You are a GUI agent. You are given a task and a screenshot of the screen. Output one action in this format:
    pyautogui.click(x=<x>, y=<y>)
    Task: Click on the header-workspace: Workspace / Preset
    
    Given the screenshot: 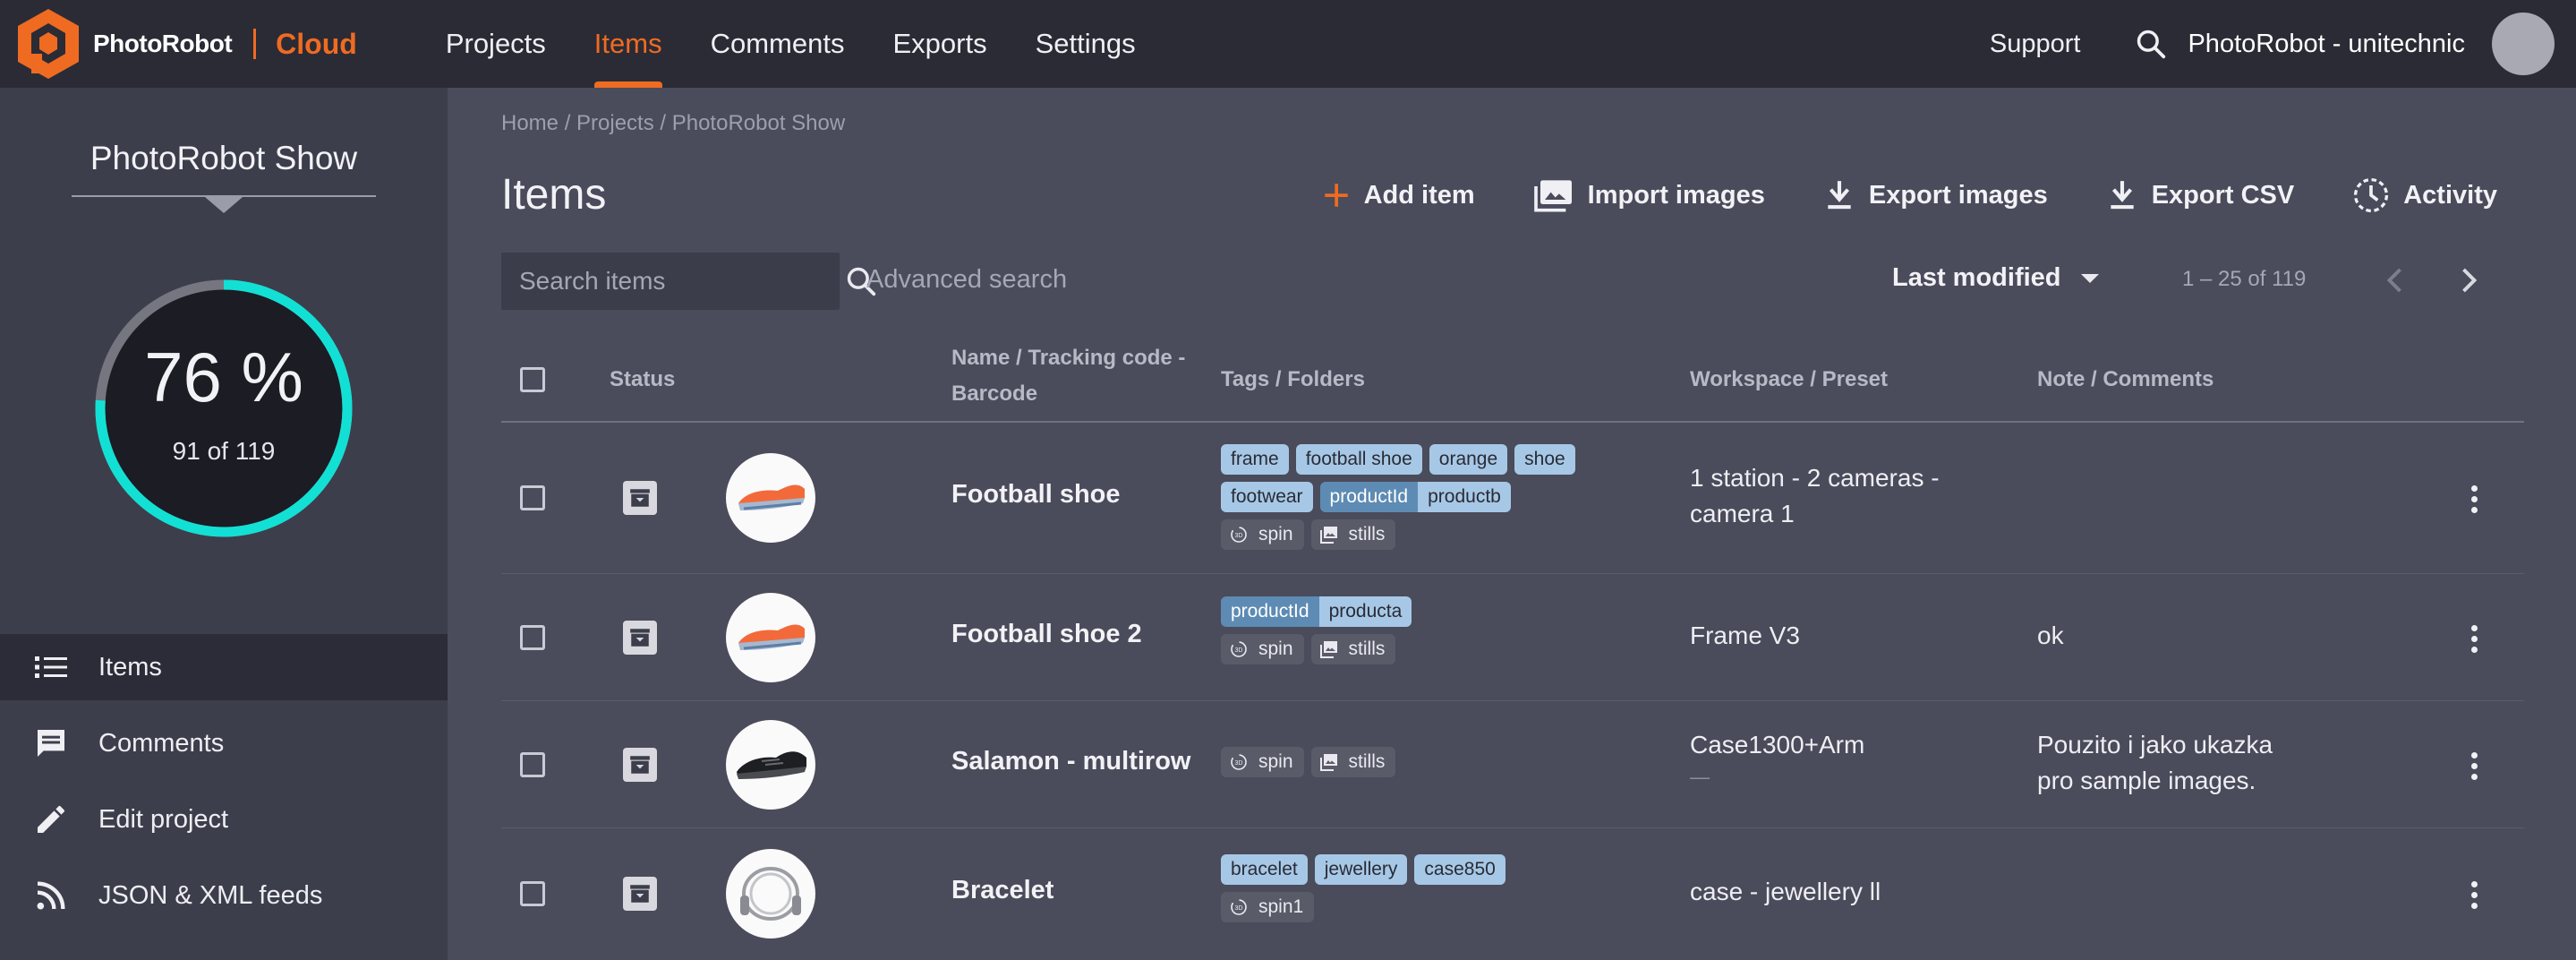 What is the action you would take?
    pyautogui.click(x=1789, y=380)
    